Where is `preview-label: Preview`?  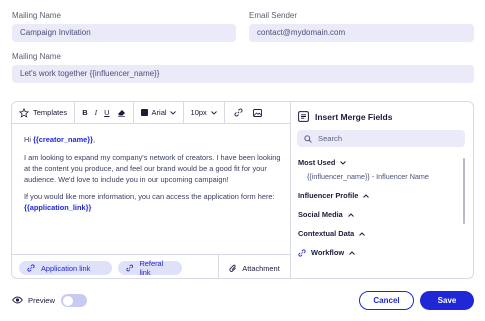
preview-label: Preview is located at coordinates (42, 300).